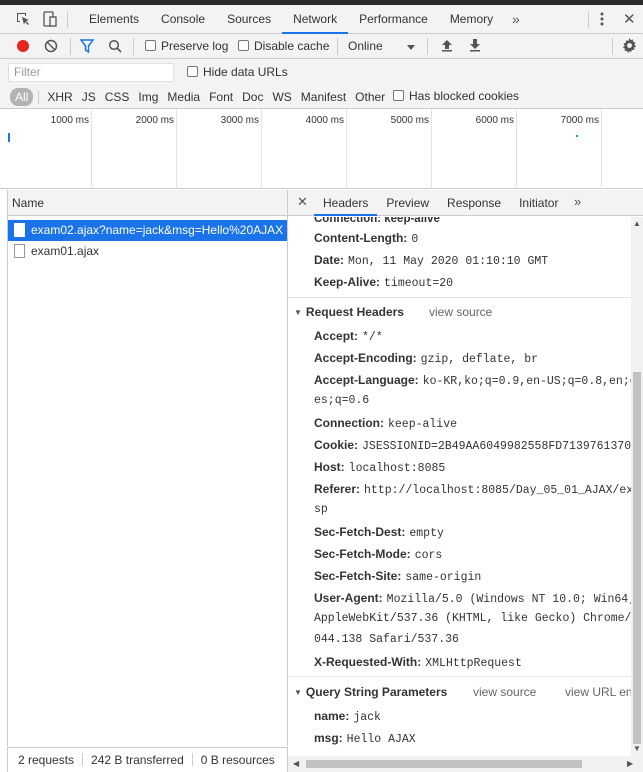 The image size is (643, 772). I want to click on vertical-scroll-thumb, so click(637, 558).